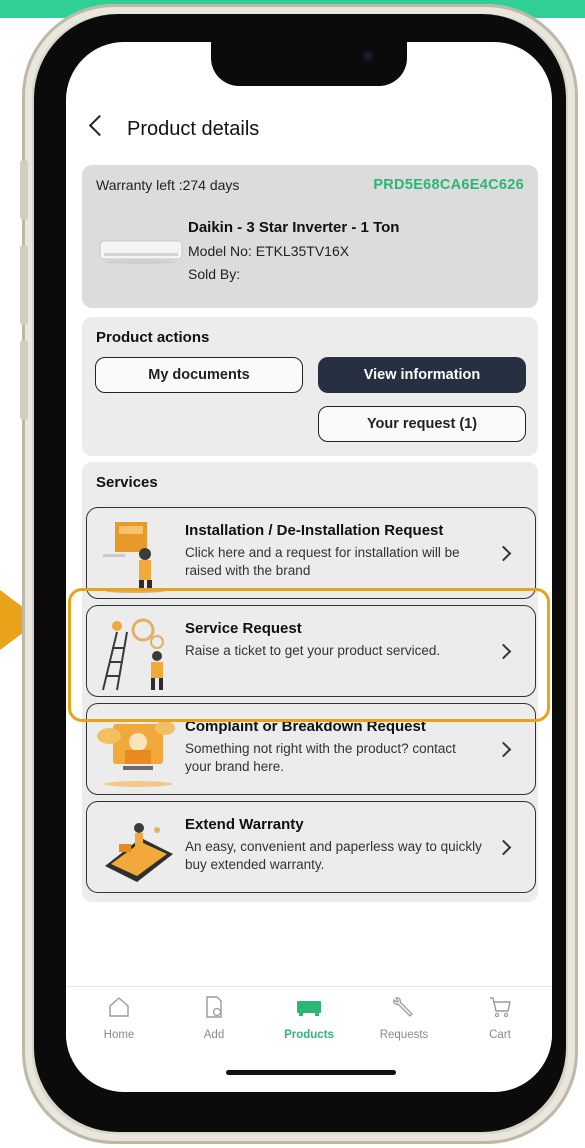 The image size is (585, 1148). What do you see at coordinates (404, 1019) in the screenshot?
I see `nav-item-requests: Requests` at bounding box center [404, 1019].